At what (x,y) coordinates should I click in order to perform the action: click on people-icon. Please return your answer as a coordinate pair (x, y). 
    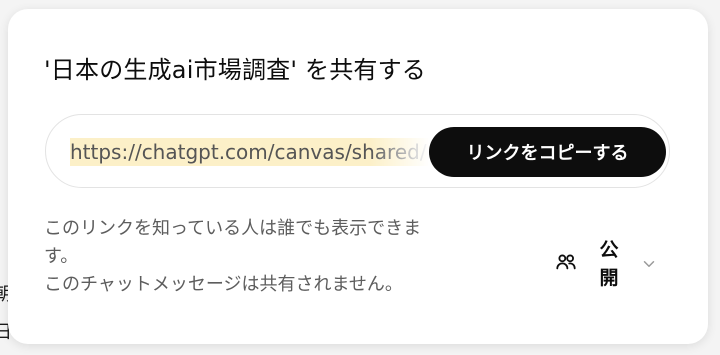
    Looking at the image, I should click on (566, 262).